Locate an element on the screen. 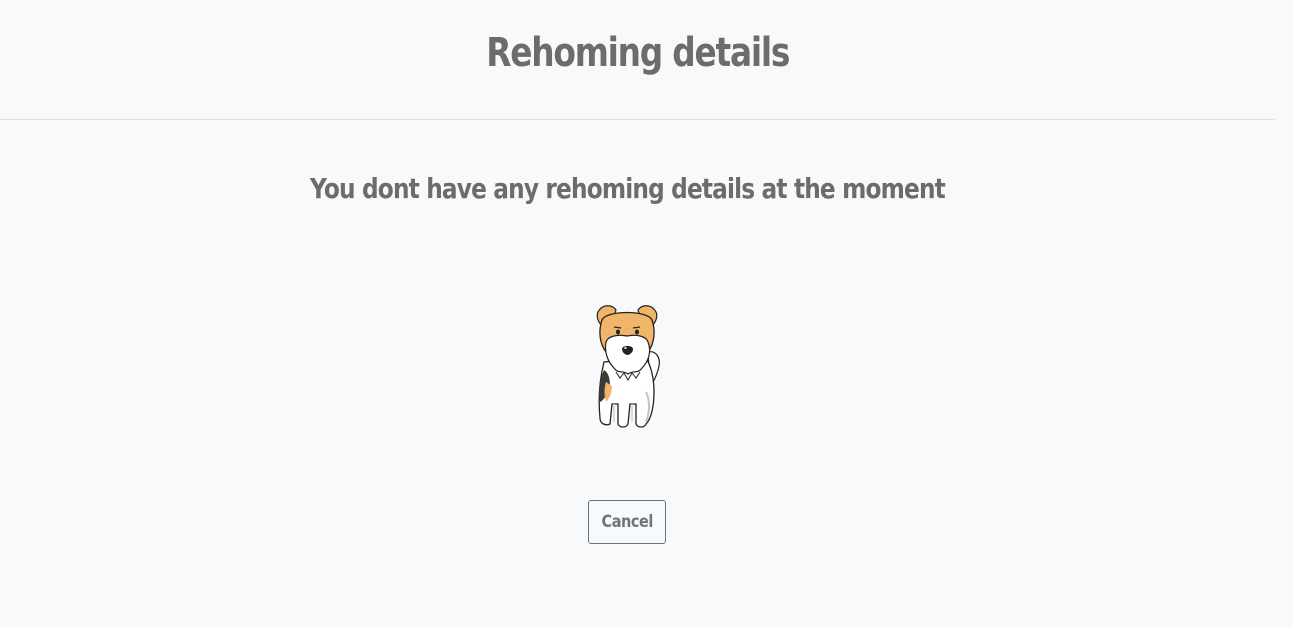 Image resolution: width=1293 pixels, height=627 pixels. cancel-button-label: Cancel is located at coordinates (627, 522).